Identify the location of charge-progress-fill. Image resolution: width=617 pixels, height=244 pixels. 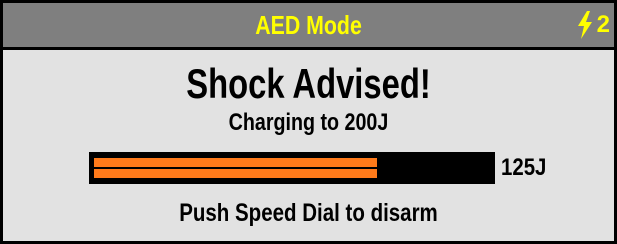
(235, 168).